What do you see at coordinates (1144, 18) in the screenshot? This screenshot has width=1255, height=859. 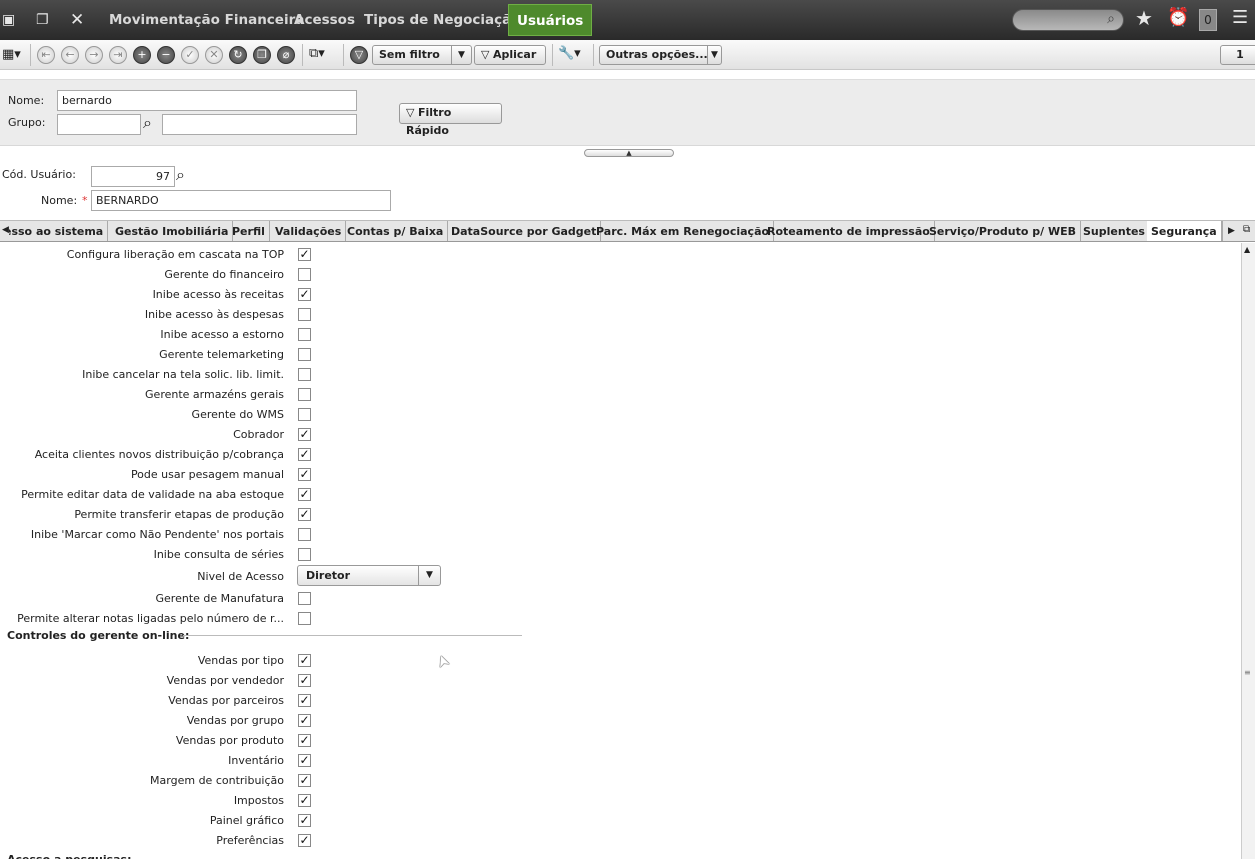 I see `favorites-star-icon: ★` at bounding box center [1144, 18].